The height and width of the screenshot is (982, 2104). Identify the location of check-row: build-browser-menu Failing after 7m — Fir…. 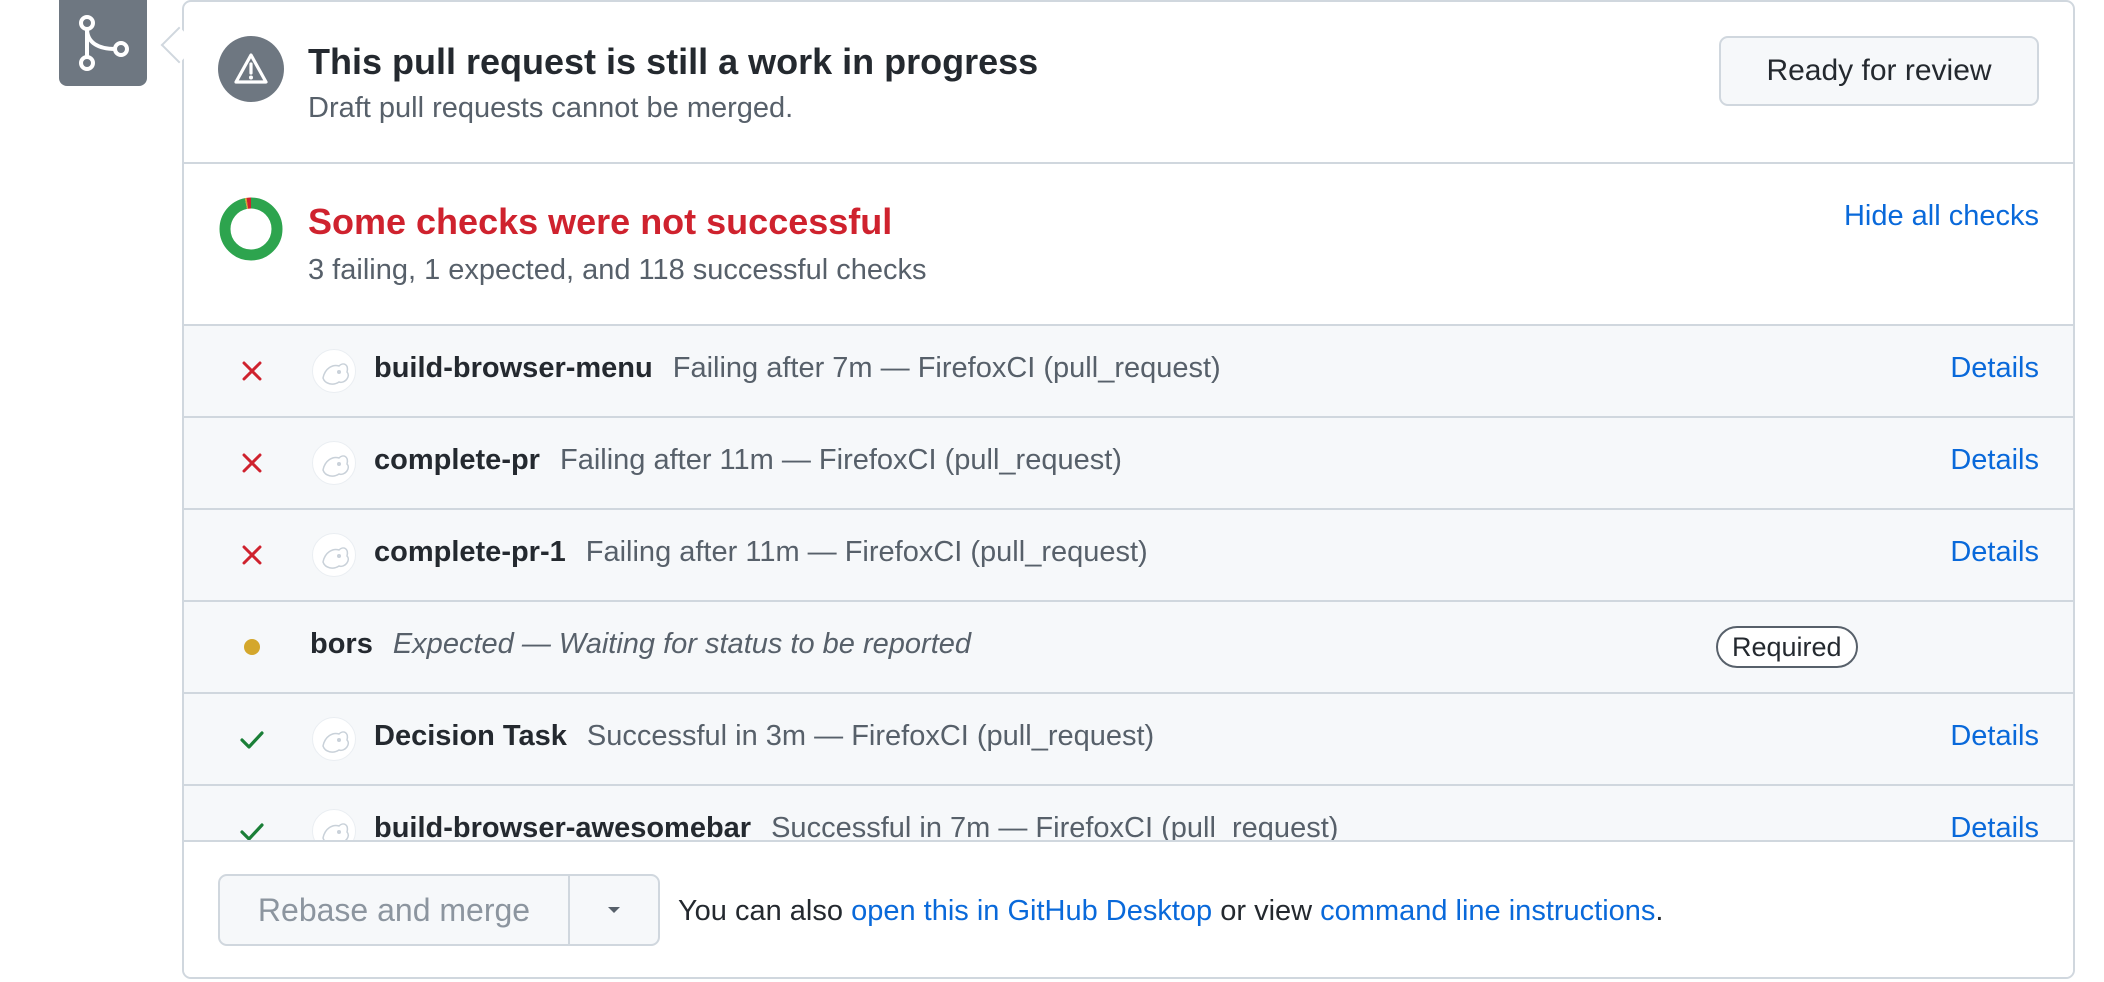
(1128, 372).